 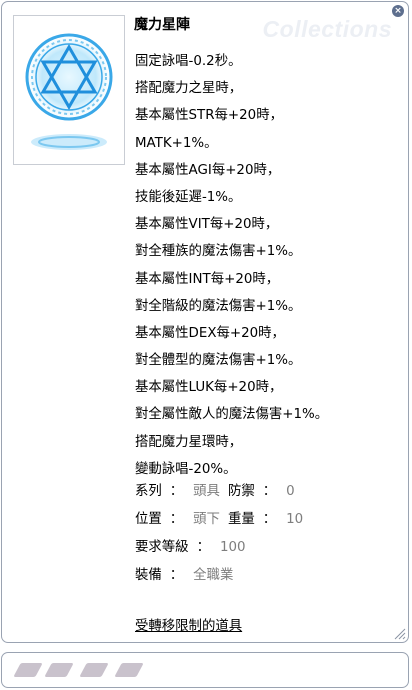 What do you see at coordinates (209, 116) in the screenshot?
I see `description-line: 基本屬性STR每+20時，` at bounding box center [209, 116].